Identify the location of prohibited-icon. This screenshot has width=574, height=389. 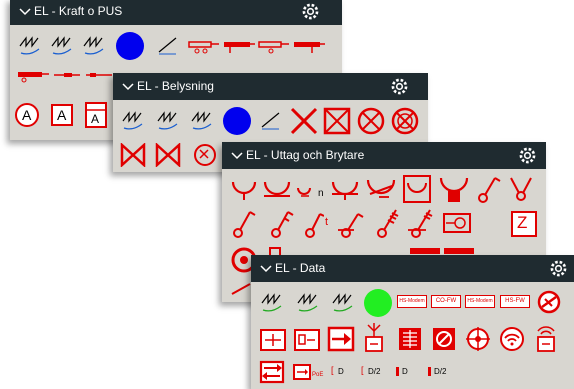
(549, 302).